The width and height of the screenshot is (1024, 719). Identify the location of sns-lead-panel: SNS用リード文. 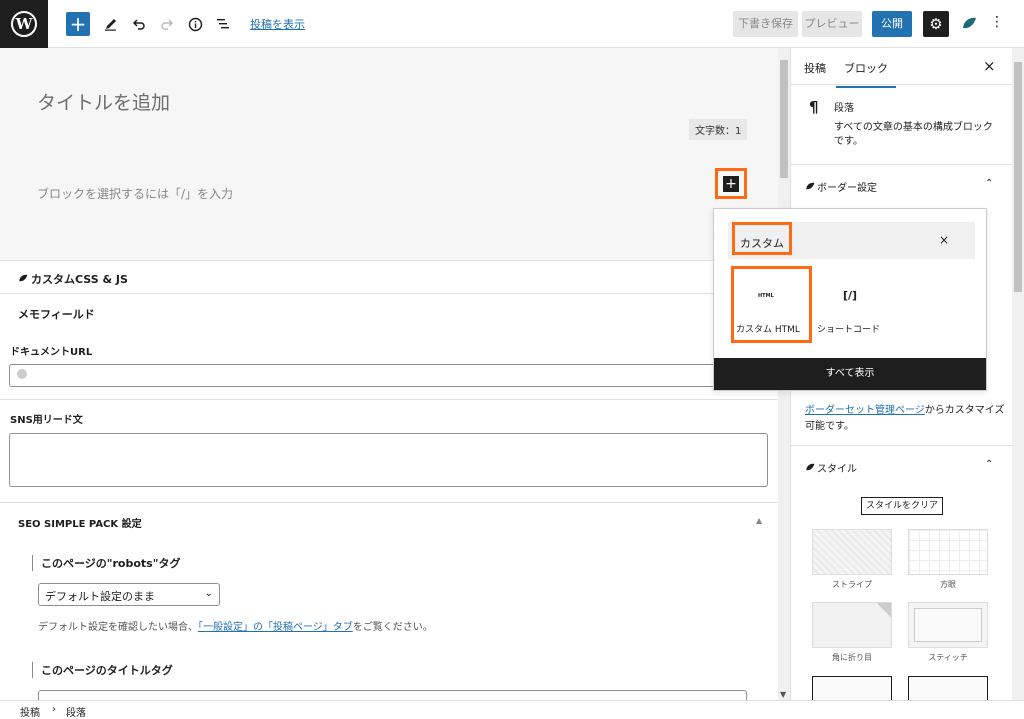
(389, 450).